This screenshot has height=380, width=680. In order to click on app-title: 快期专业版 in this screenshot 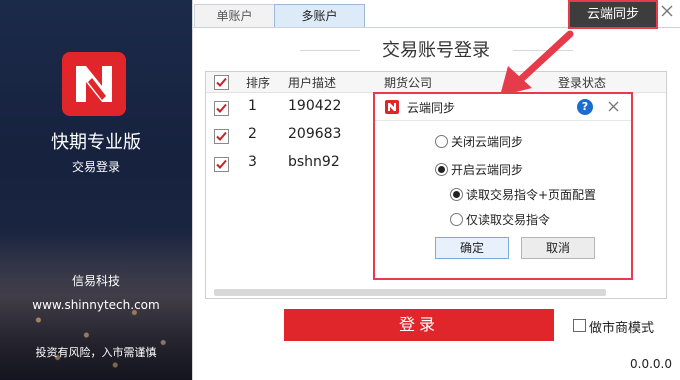, I will do `click(96, 142)`.